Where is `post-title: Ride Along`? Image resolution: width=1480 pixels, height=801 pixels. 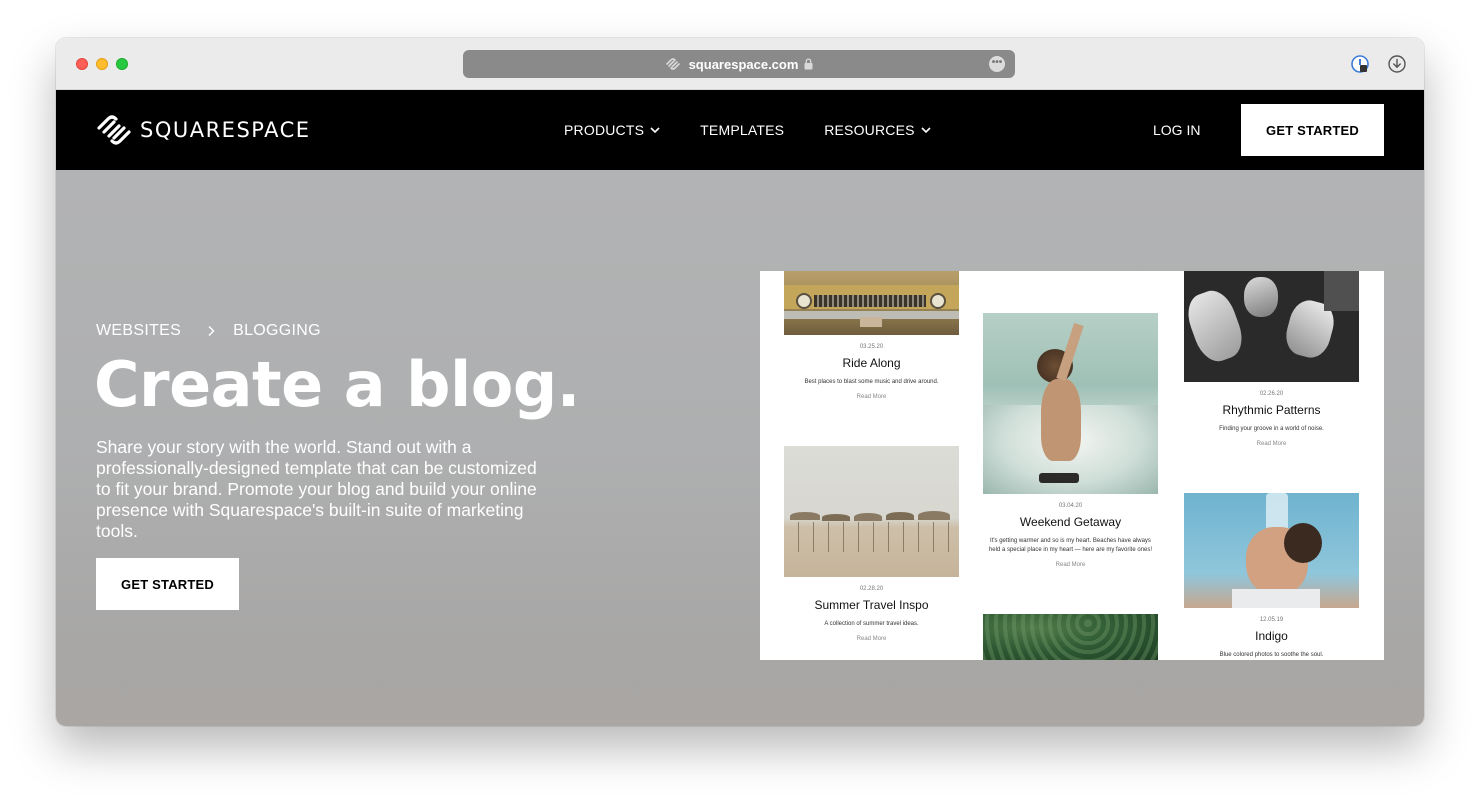
post-title: Ride Along is located at coordinates (871, 363).